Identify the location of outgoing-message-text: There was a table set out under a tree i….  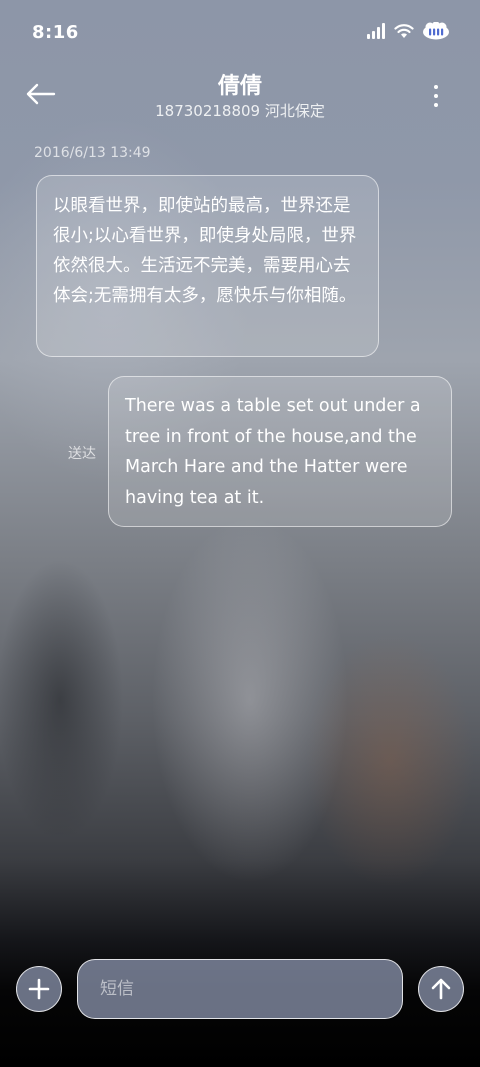
(273, 452).